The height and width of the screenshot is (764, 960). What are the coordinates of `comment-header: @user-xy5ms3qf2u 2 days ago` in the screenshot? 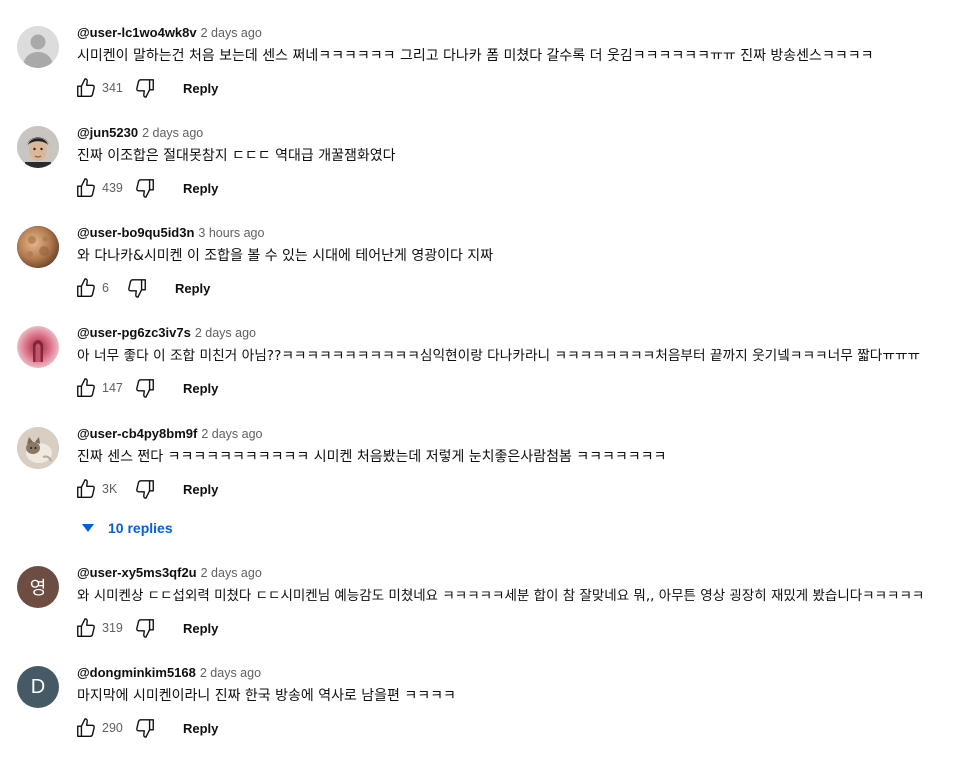 It's located at (169, 573).